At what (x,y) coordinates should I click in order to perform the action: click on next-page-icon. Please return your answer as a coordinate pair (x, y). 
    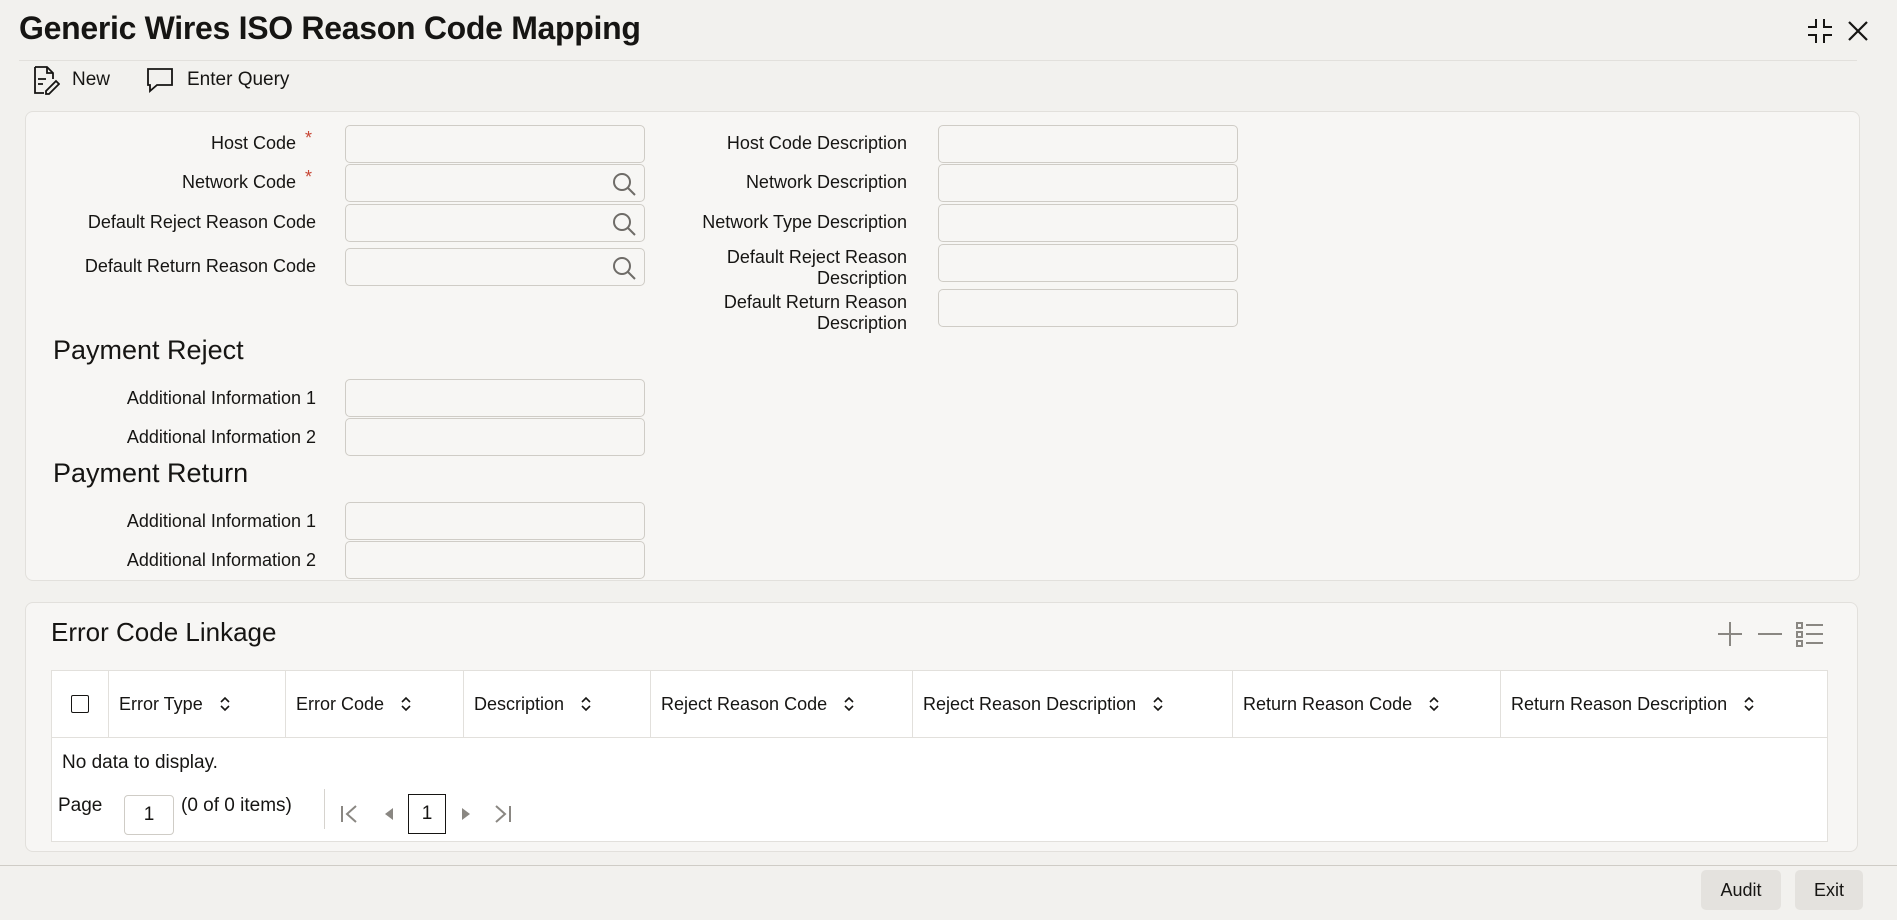
    Looking at the image, I should click on (466, 814).